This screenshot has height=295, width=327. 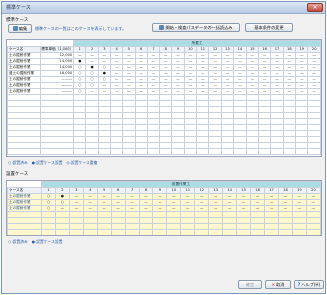 I want to click on cancel-button: ✕取消, so click(x=278, y=284).